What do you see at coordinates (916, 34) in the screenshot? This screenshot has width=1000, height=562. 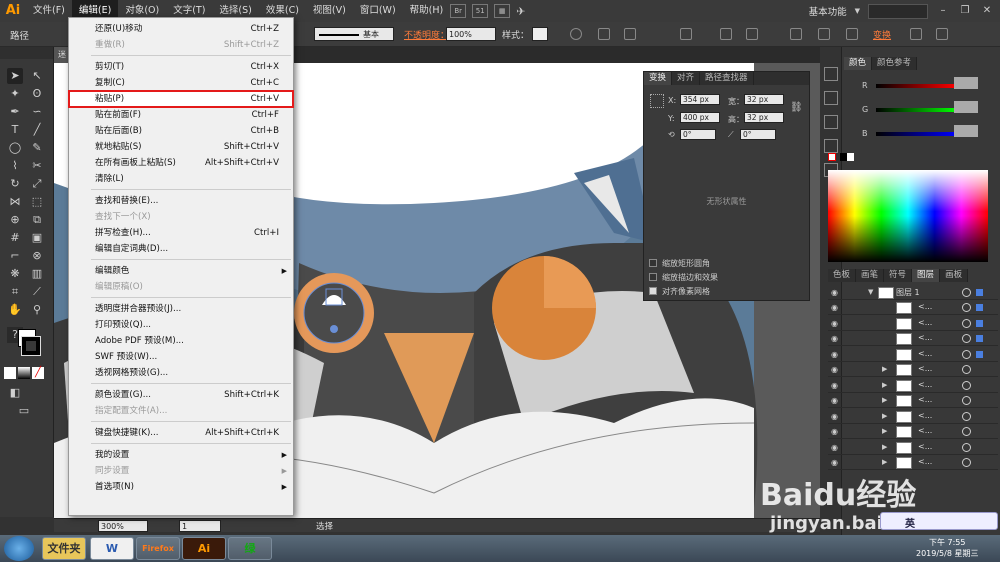 I see `isolate-icon` at bounding box center [916, 34].